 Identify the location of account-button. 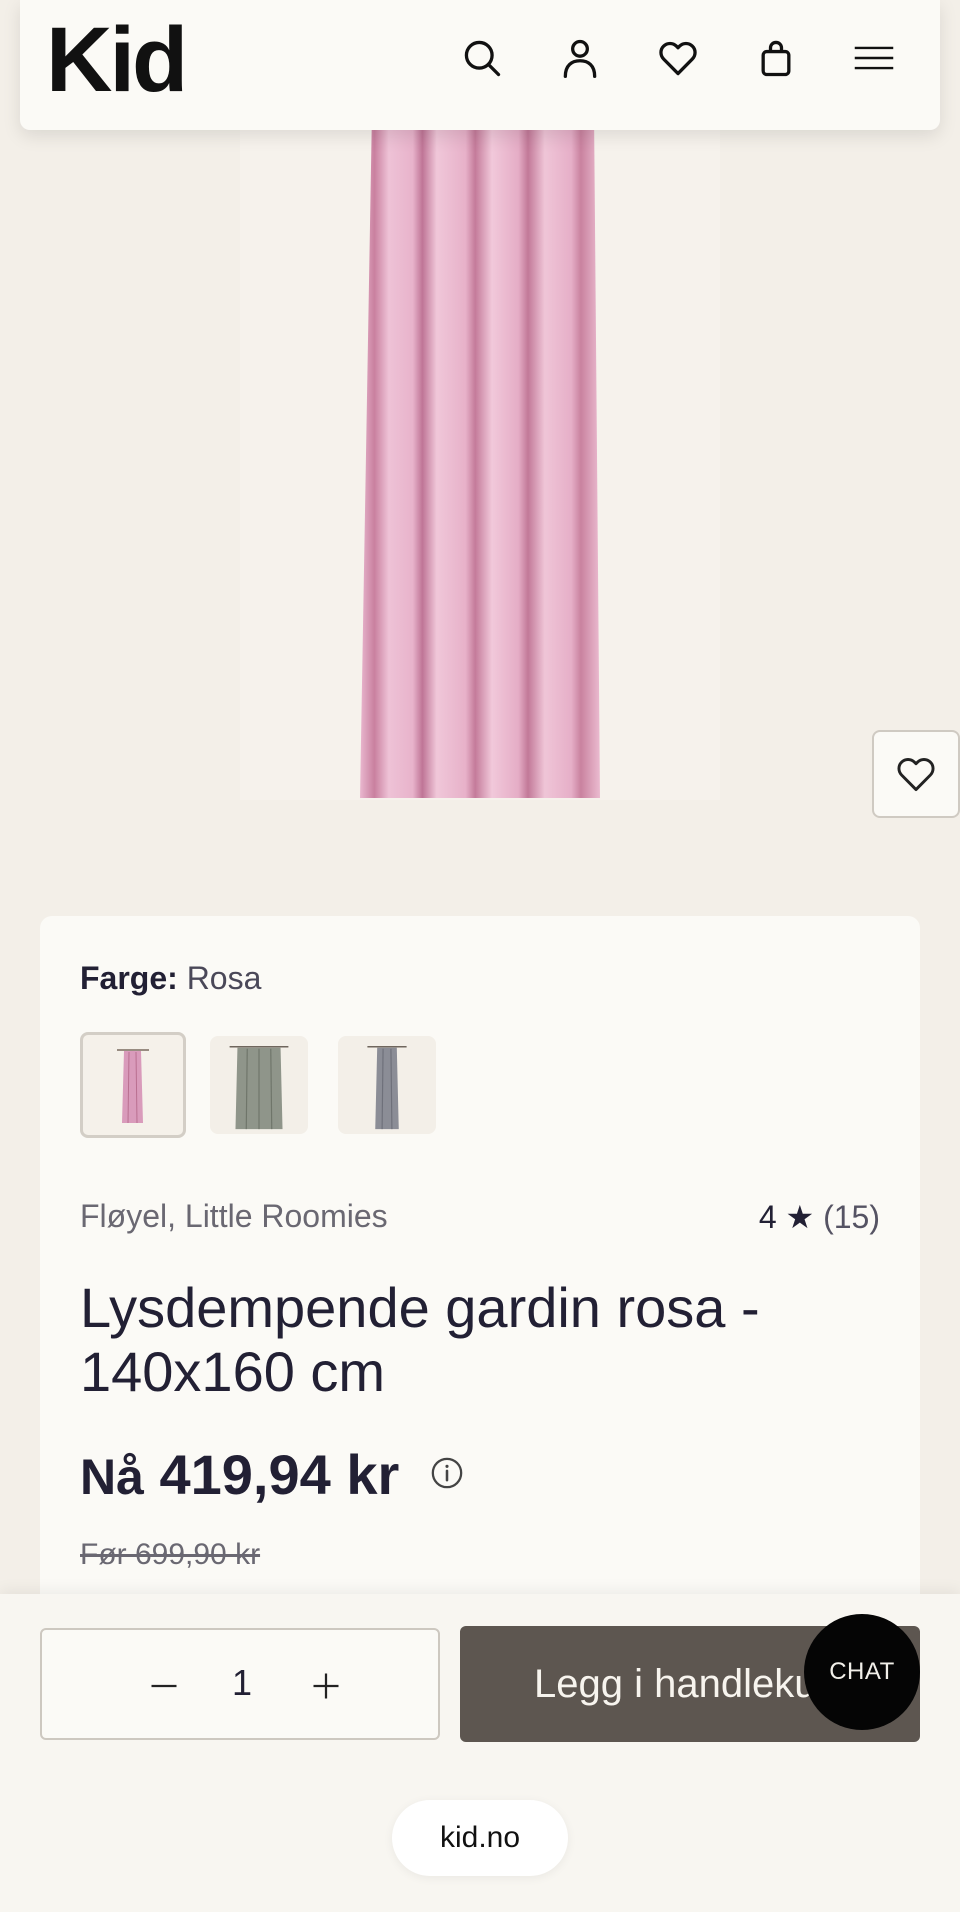
(580, 58).